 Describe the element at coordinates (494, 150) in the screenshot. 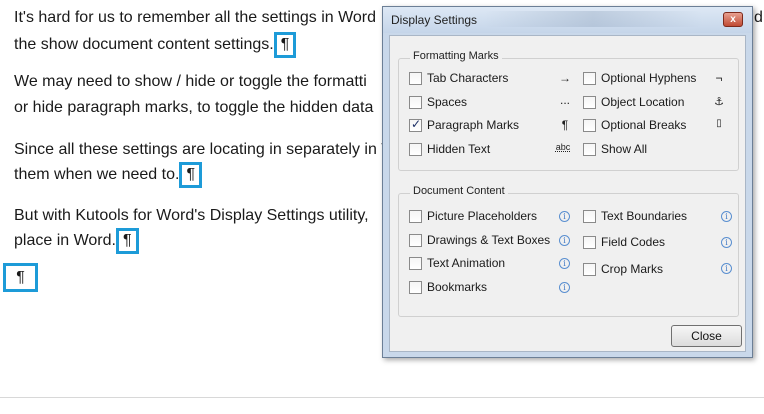

I see `option-hidden-text: Hidden Text abc` at that location.